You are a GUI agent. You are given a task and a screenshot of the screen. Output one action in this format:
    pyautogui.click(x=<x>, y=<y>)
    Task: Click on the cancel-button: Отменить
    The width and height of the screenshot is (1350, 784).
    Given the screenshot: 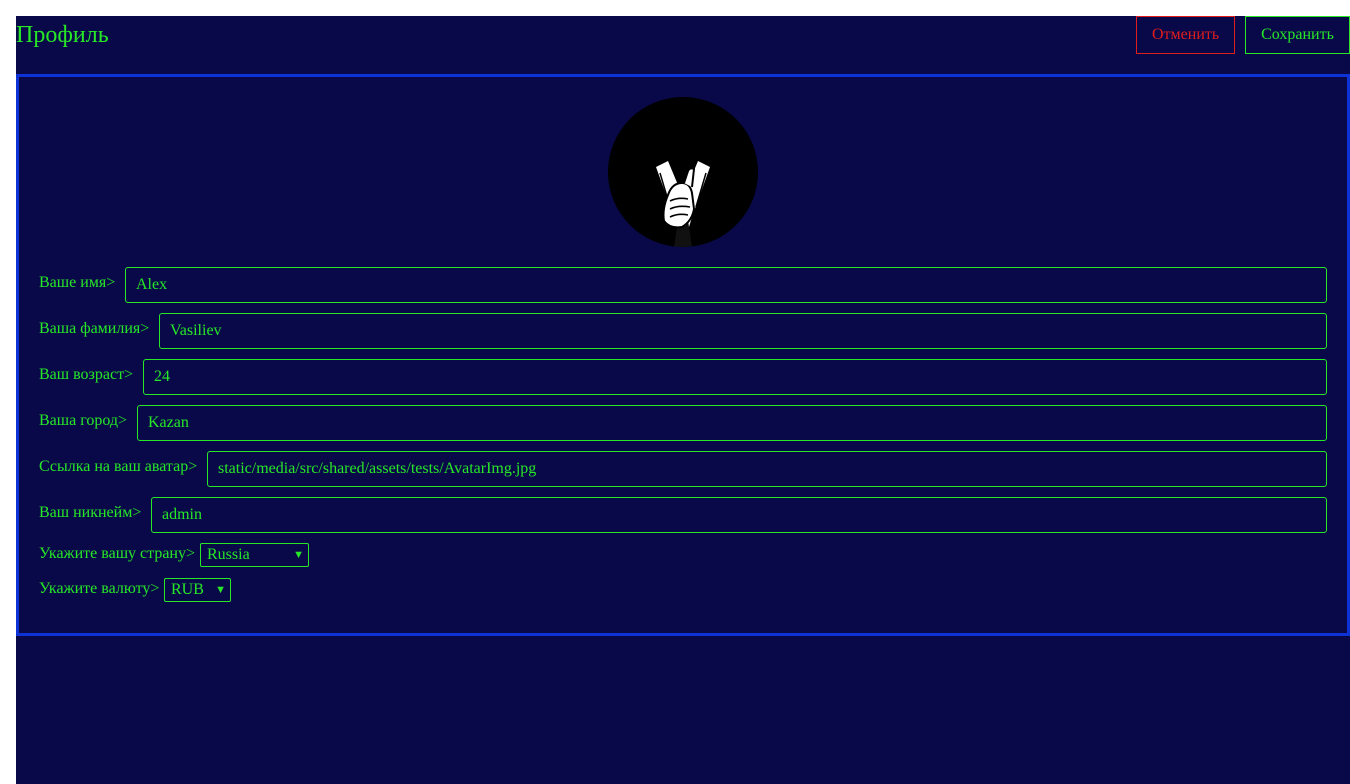 What is the action you would take?
    pyautogui.click(x=1185, y=35)
    